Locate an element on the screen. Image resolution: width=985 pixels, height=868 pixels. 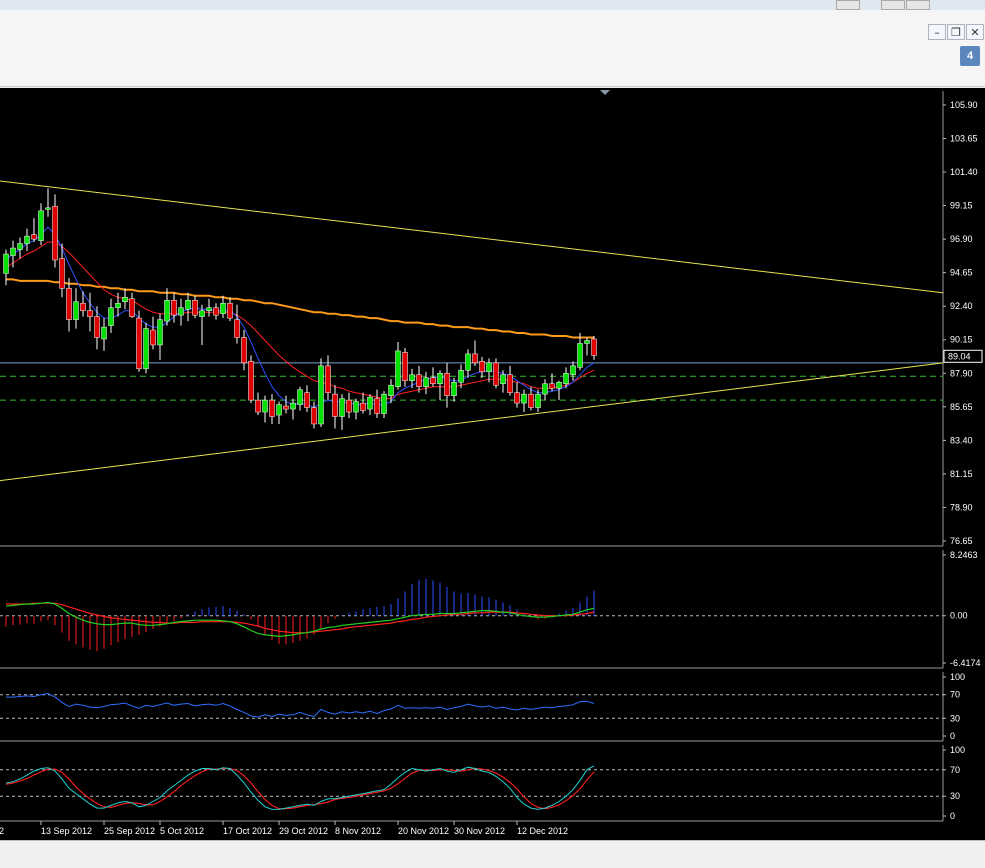
y-tick-label: -6.4174 is located at coordinates (965, 663).